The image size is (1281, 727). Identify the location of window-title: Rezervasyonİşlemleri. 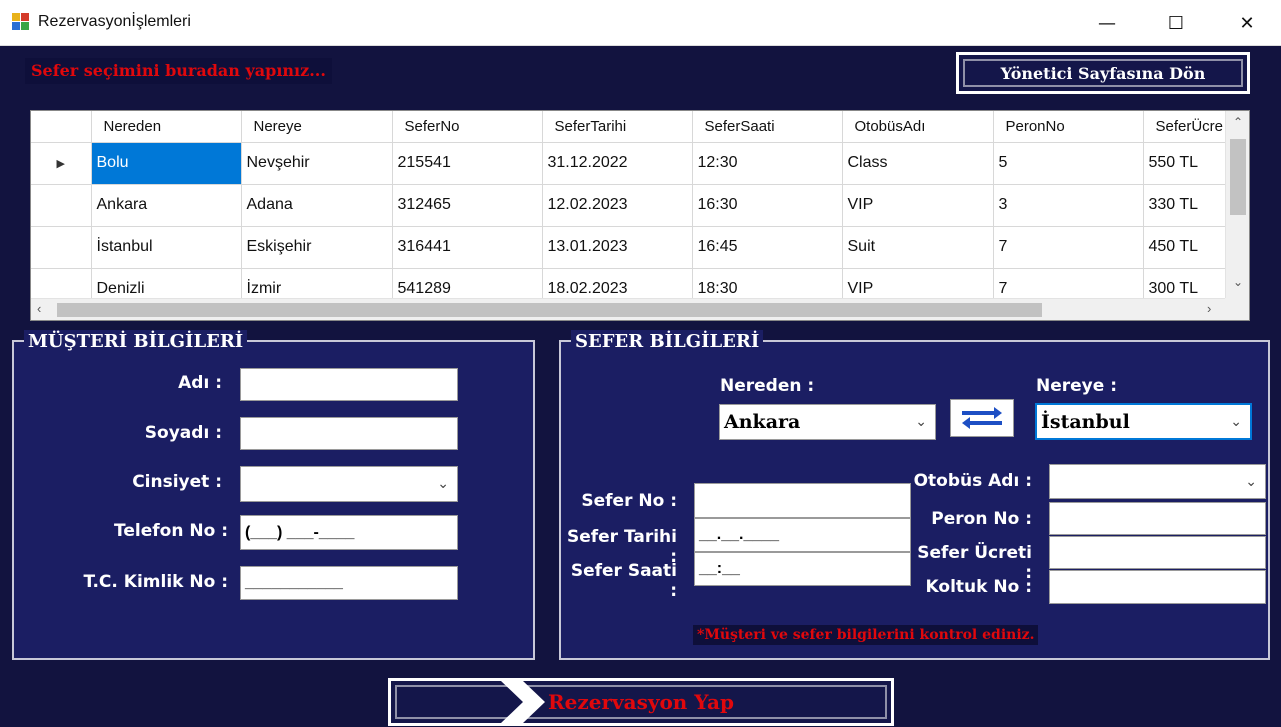
(114, 21).